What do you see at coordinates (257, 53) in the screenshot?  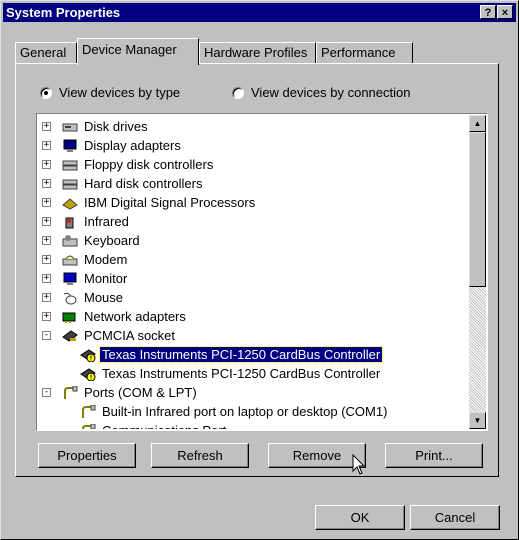 I see `tab-hardware-profiles: Hardware Profiles` at bounding box center [257, 53].